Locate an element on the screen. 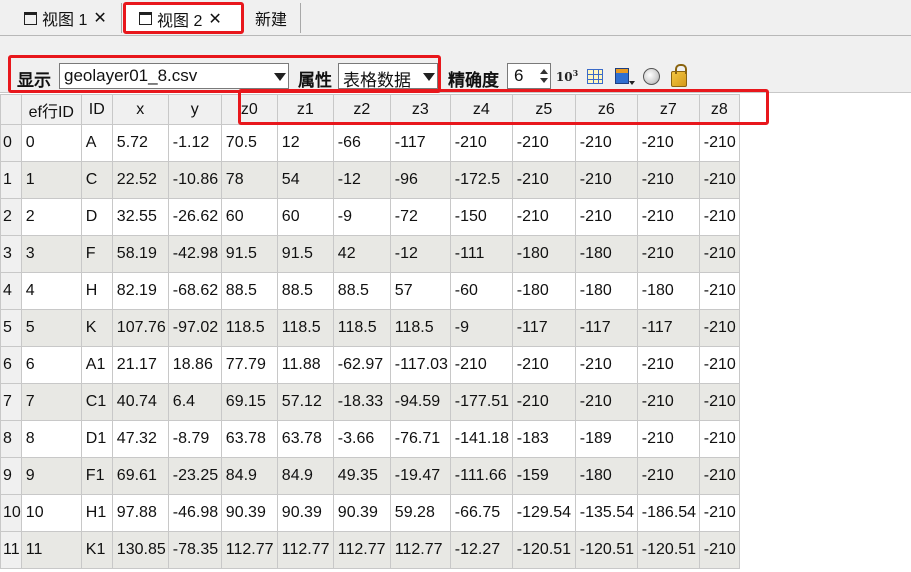 This screenshot has width=911, height=572. table-cell: -96 is located at coordinates (420, 180).